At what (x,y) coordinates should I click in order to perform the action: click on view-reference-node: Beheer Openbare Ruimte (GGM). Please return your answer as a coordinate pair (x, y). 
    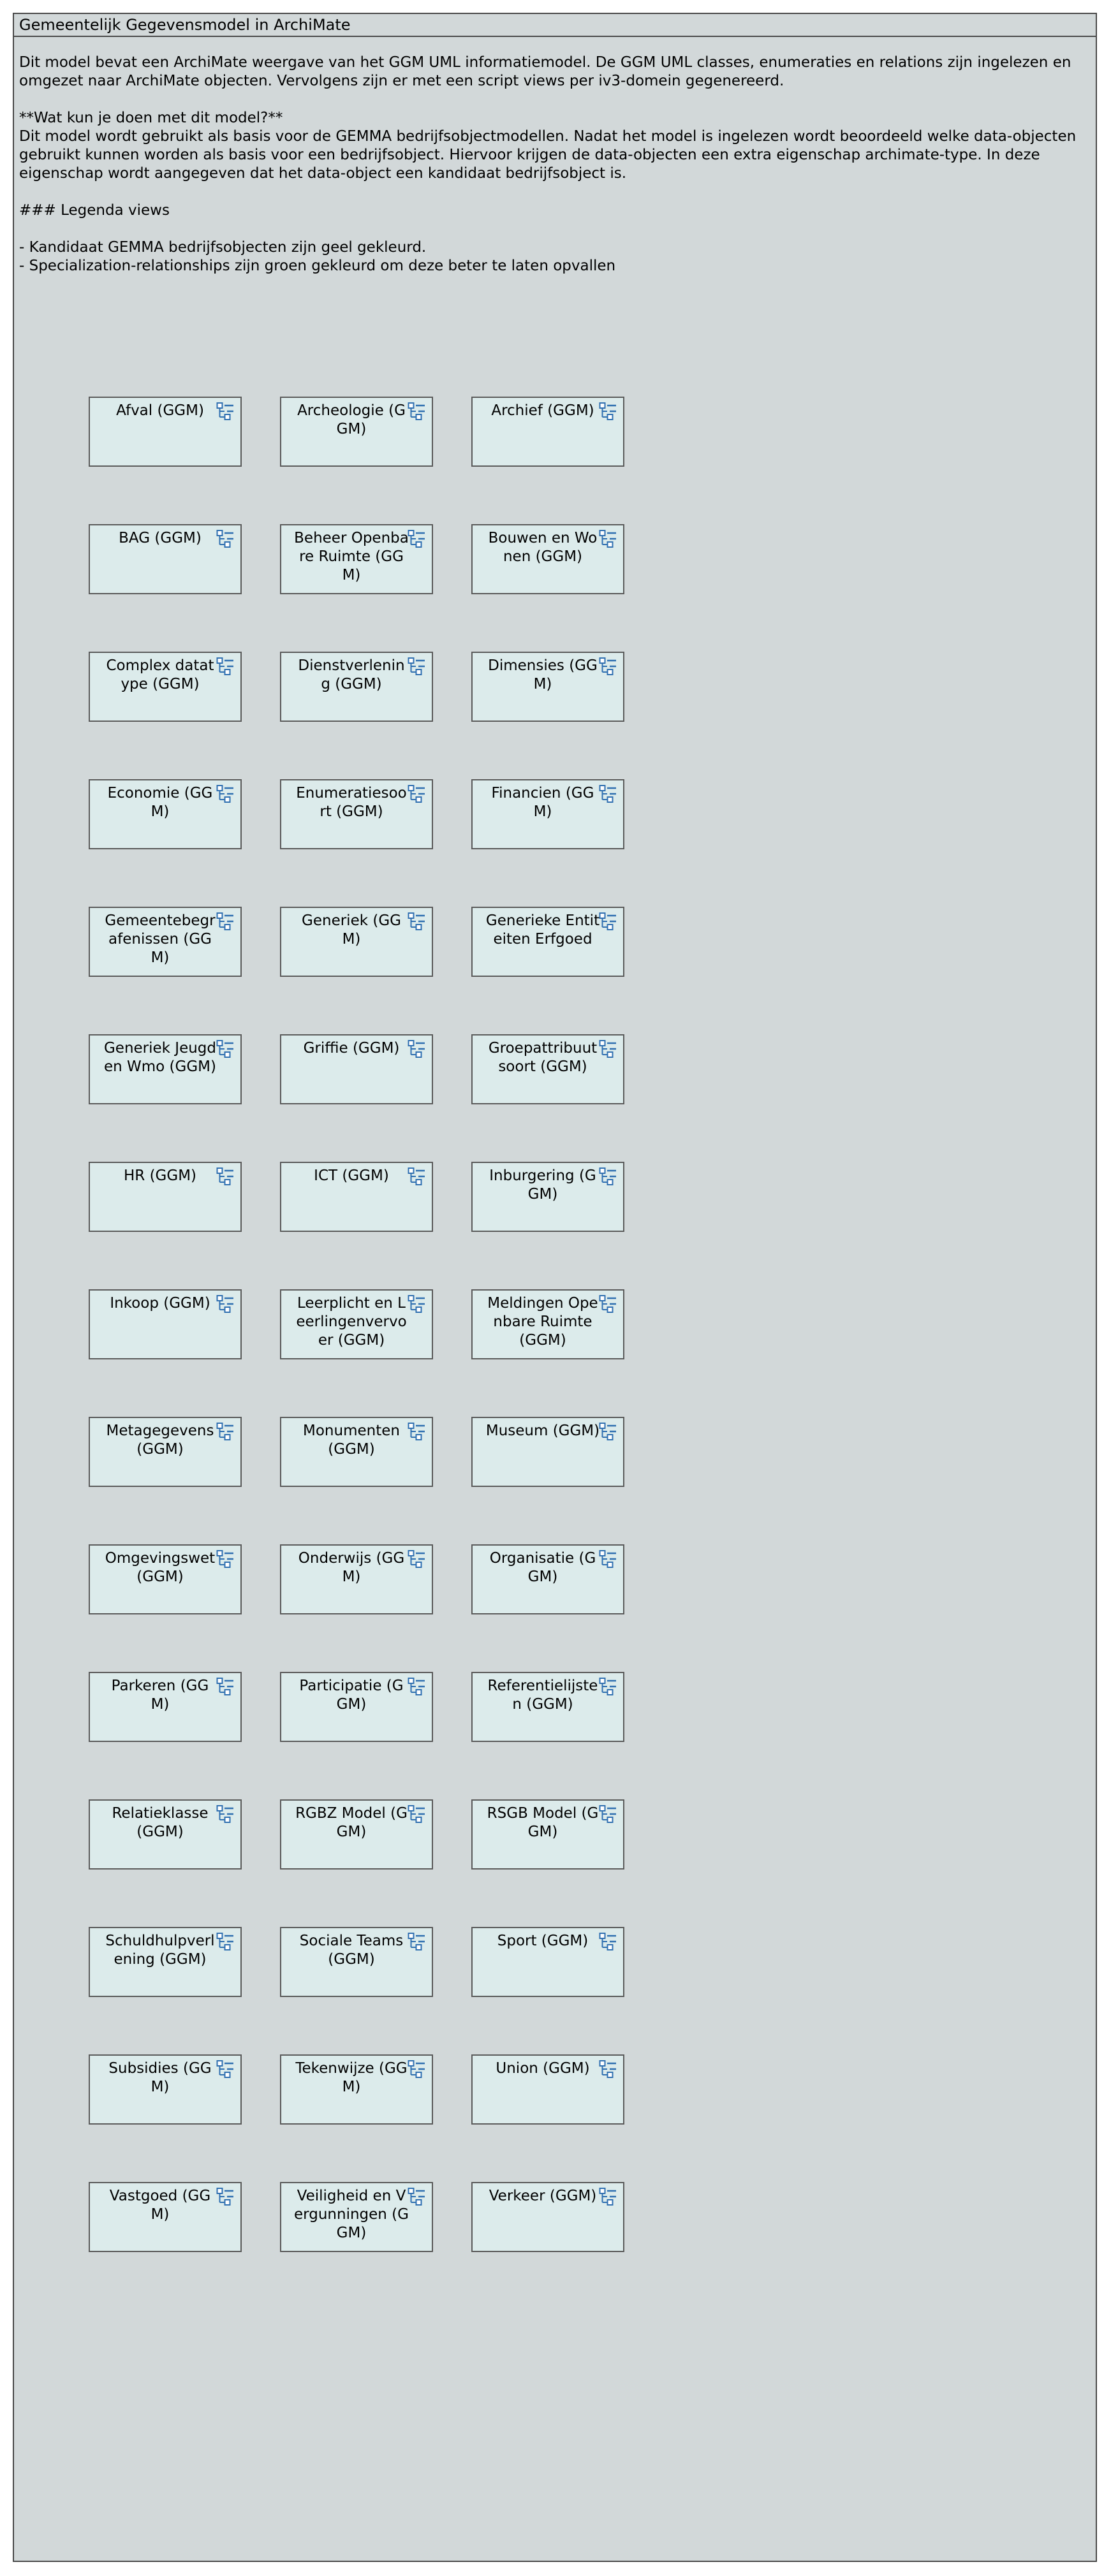
    Looking at the image, I should click on (356, 559).